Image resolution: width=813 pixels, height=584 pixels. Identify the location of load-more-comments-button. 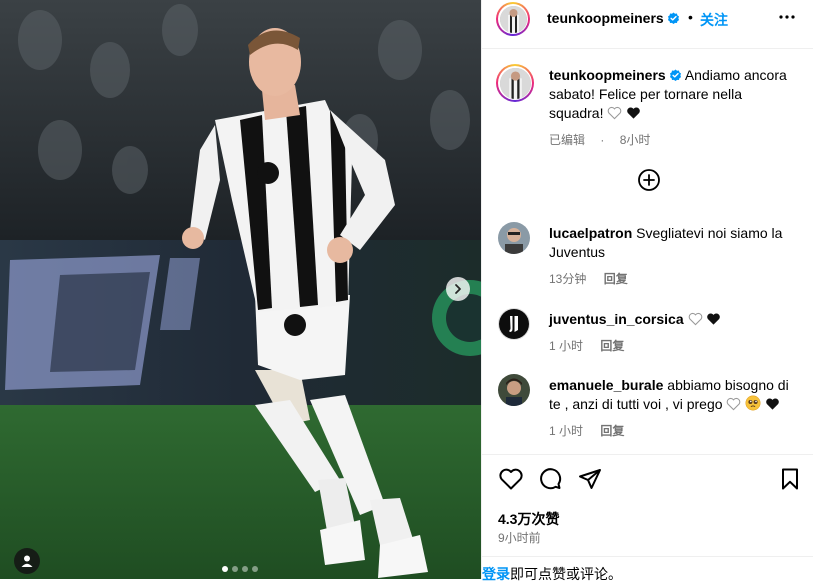
(649, 180).